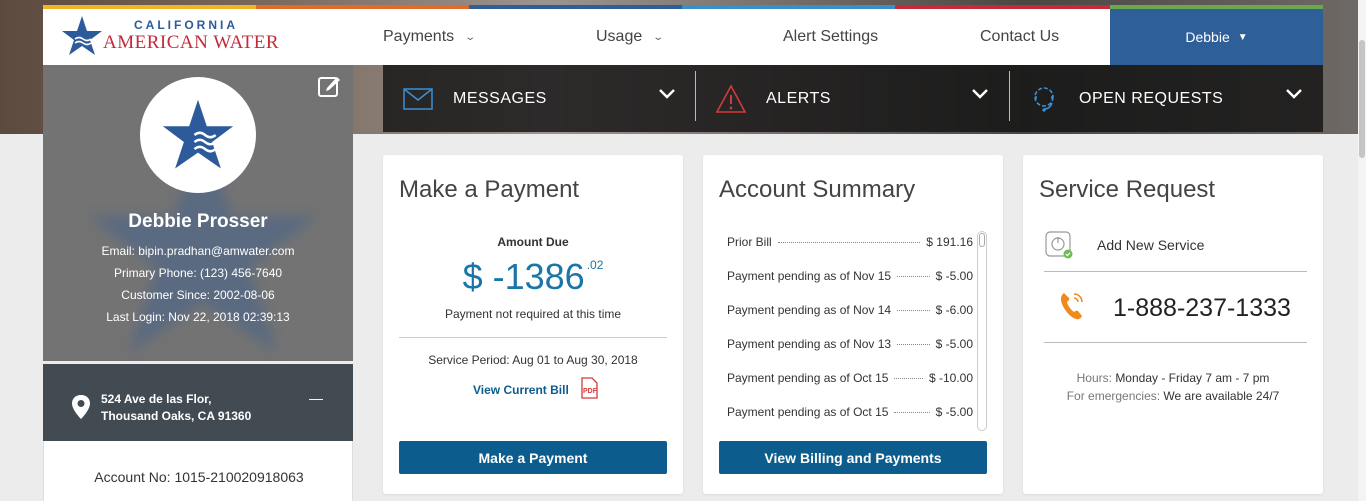 The width and height of the screenshot is (1366, 501). I want to click on emergency-line: For emergencies: We are available 24/7, so click(1173, 396).